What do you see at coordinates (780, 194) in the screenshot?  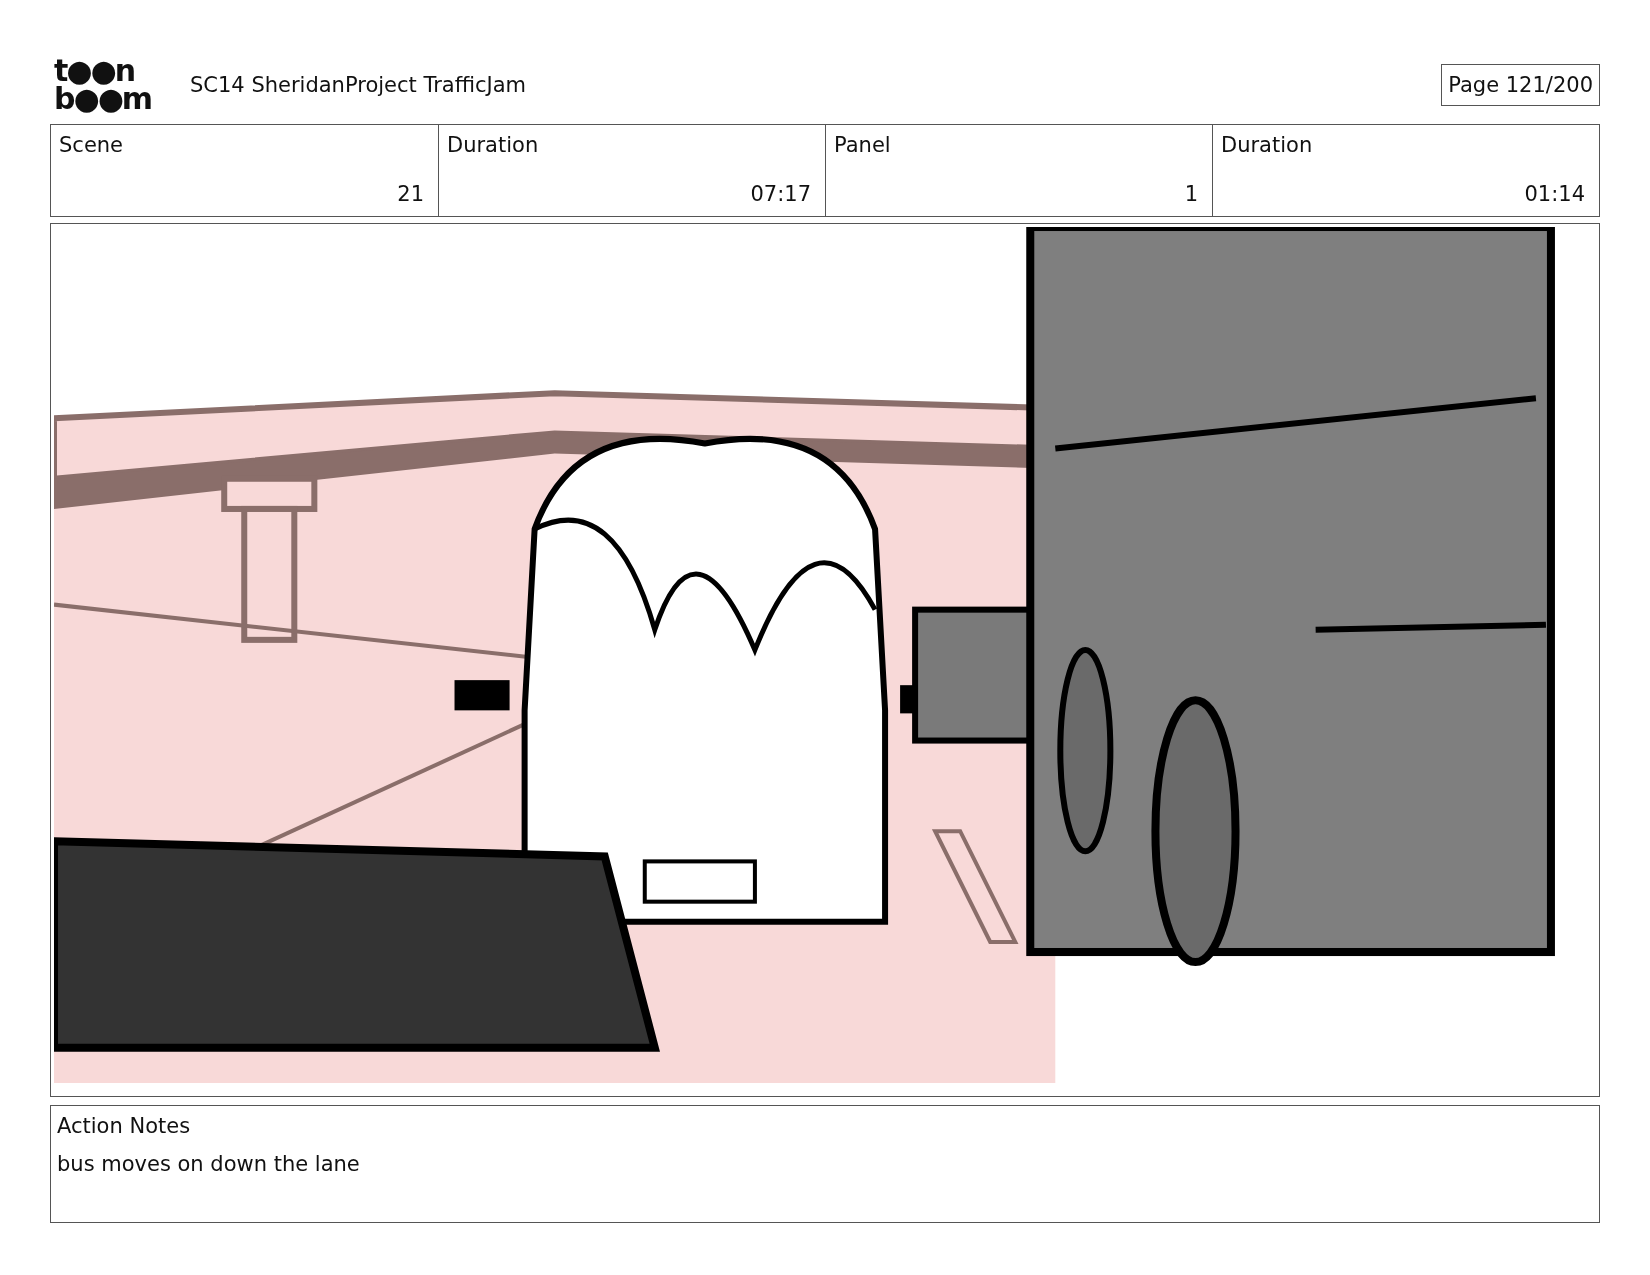 I see `field-value: 07:17` at bounding box center [780, 194].